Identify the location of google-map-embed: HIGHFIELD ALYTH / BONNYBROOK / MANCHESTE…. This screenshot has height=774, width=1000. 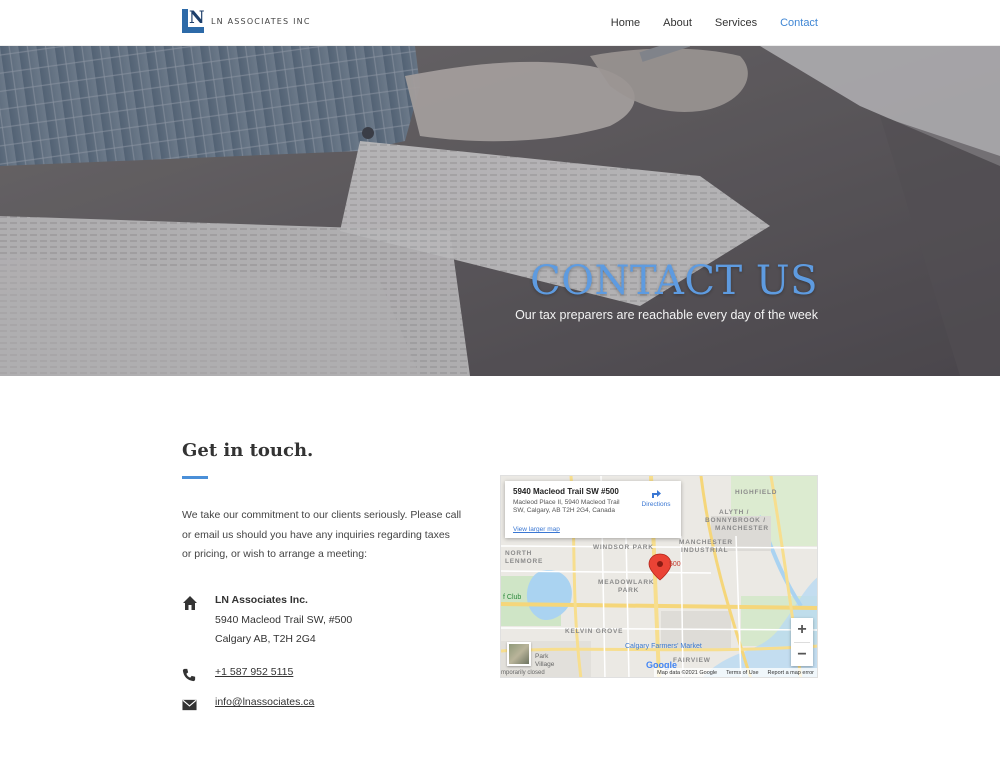
(659, 576).